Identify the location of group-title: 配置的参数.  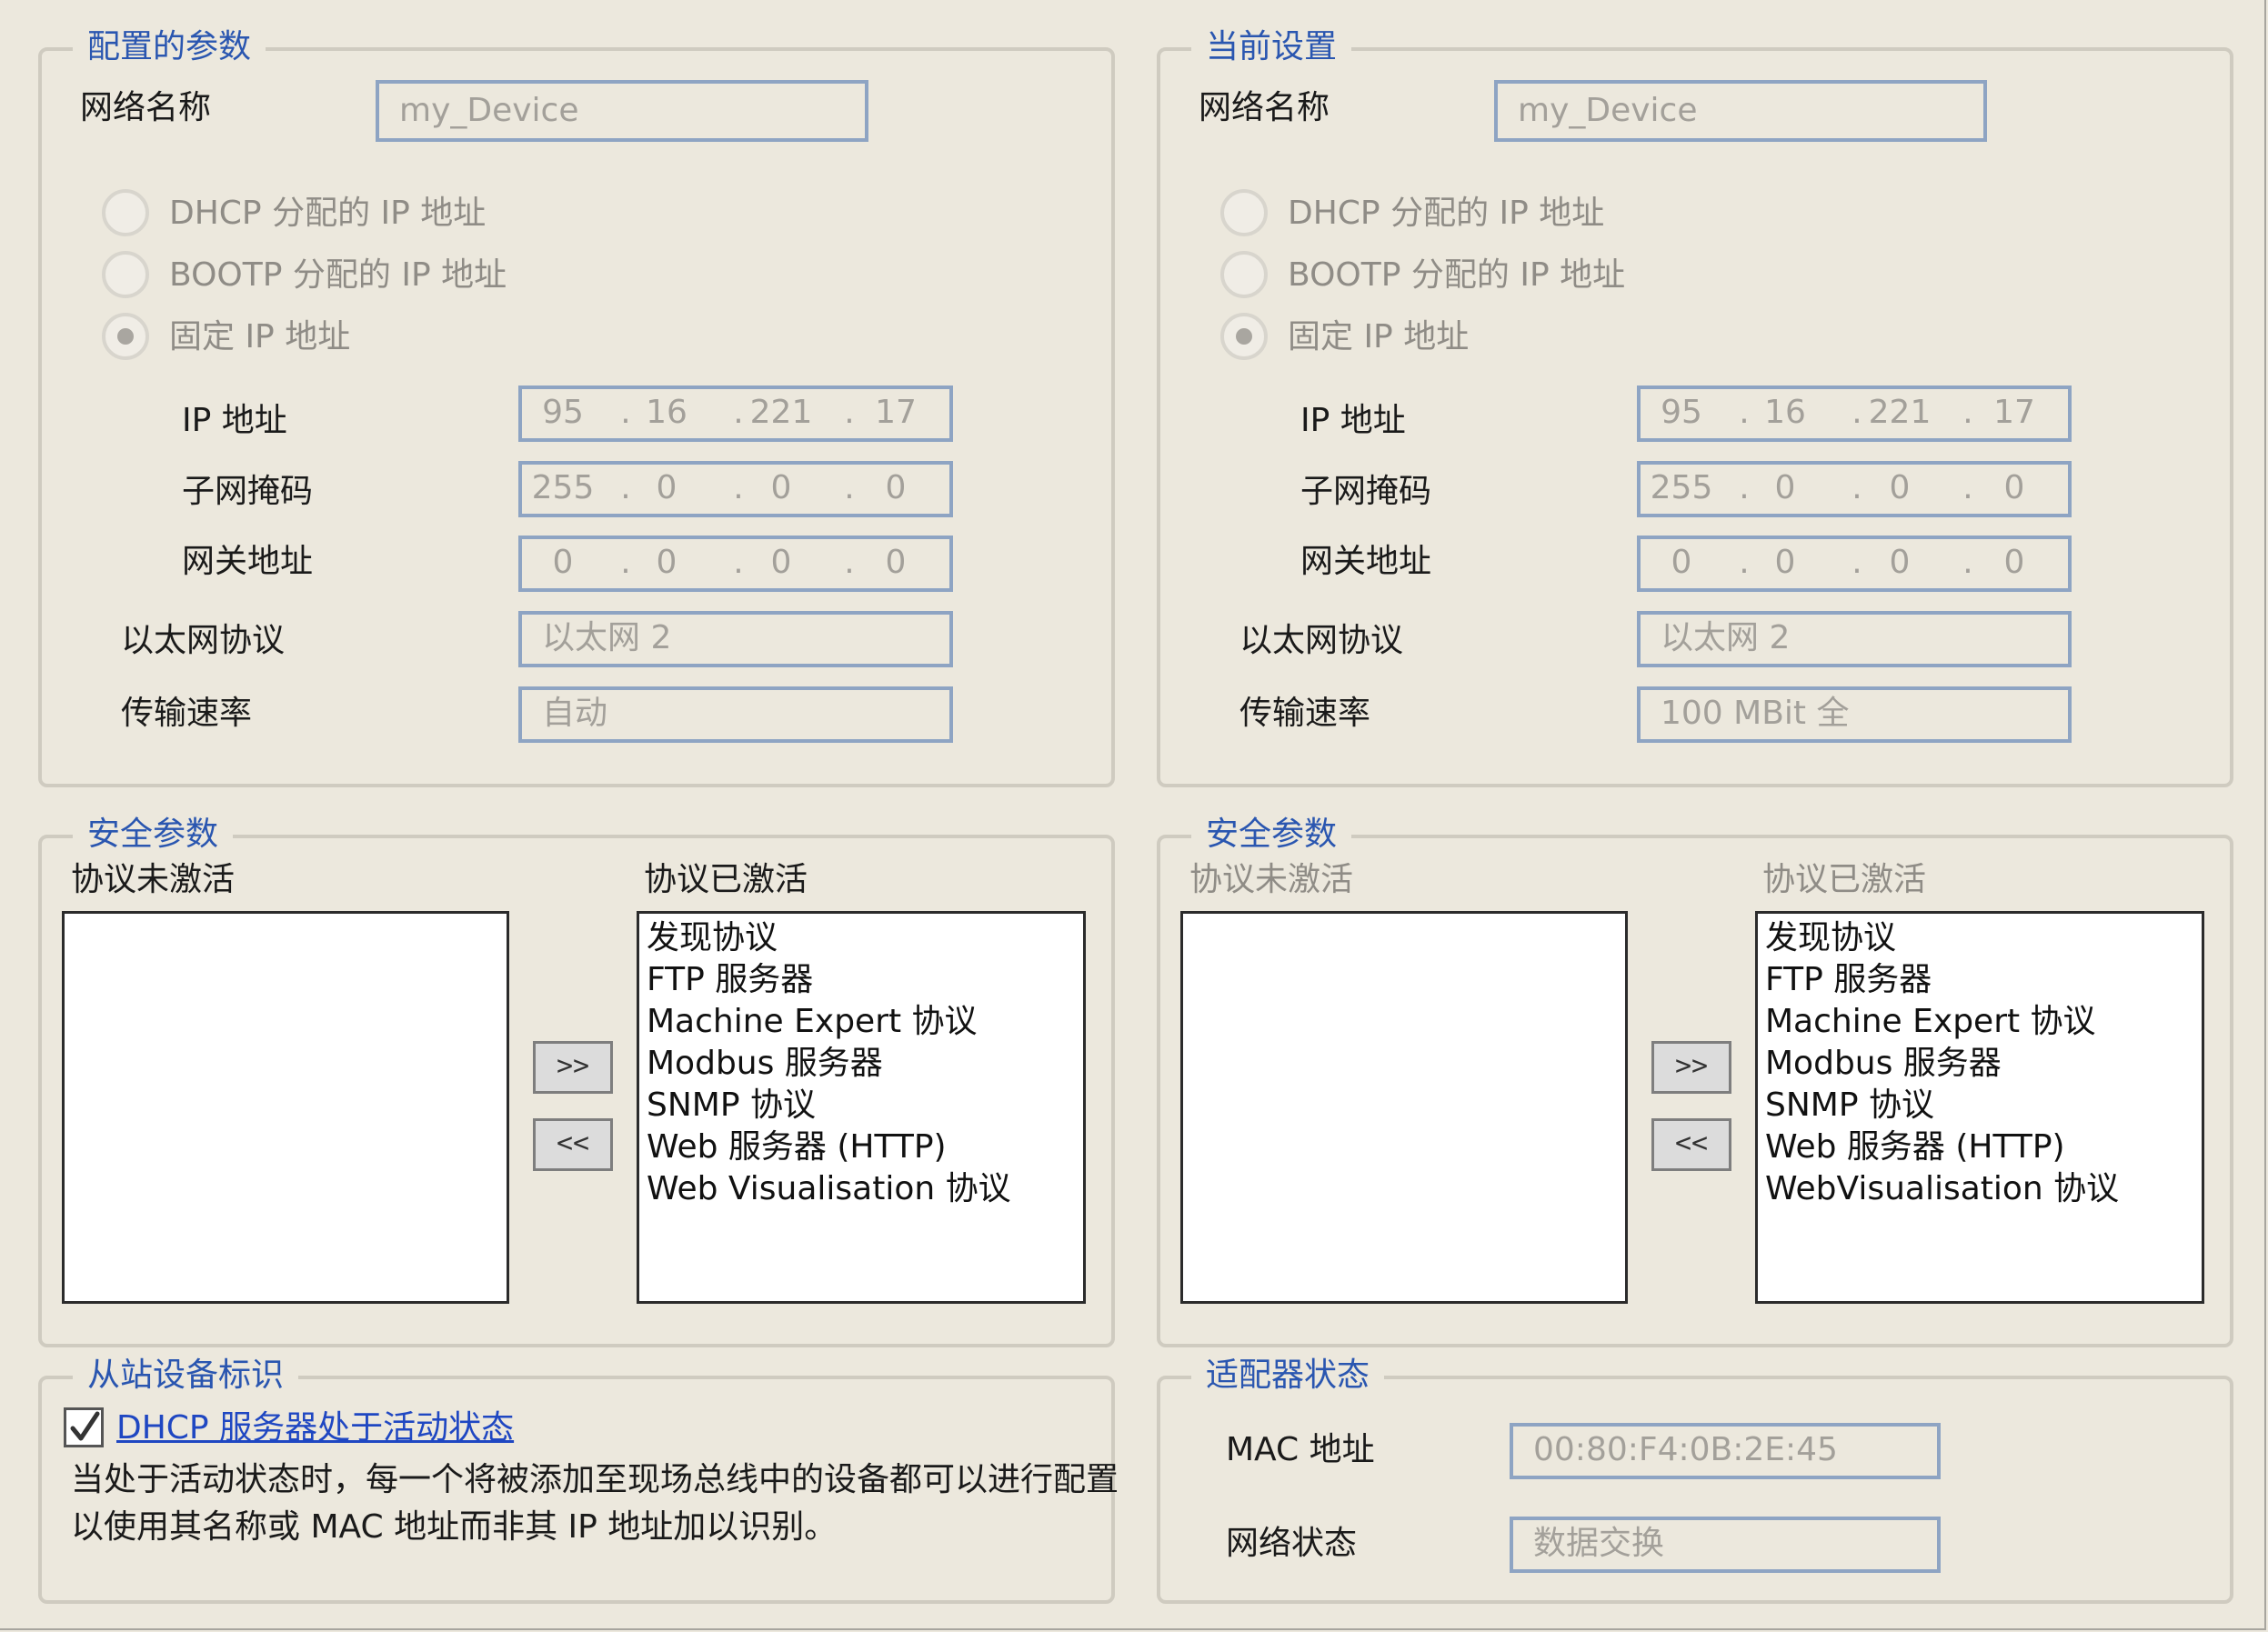
(169, 47).